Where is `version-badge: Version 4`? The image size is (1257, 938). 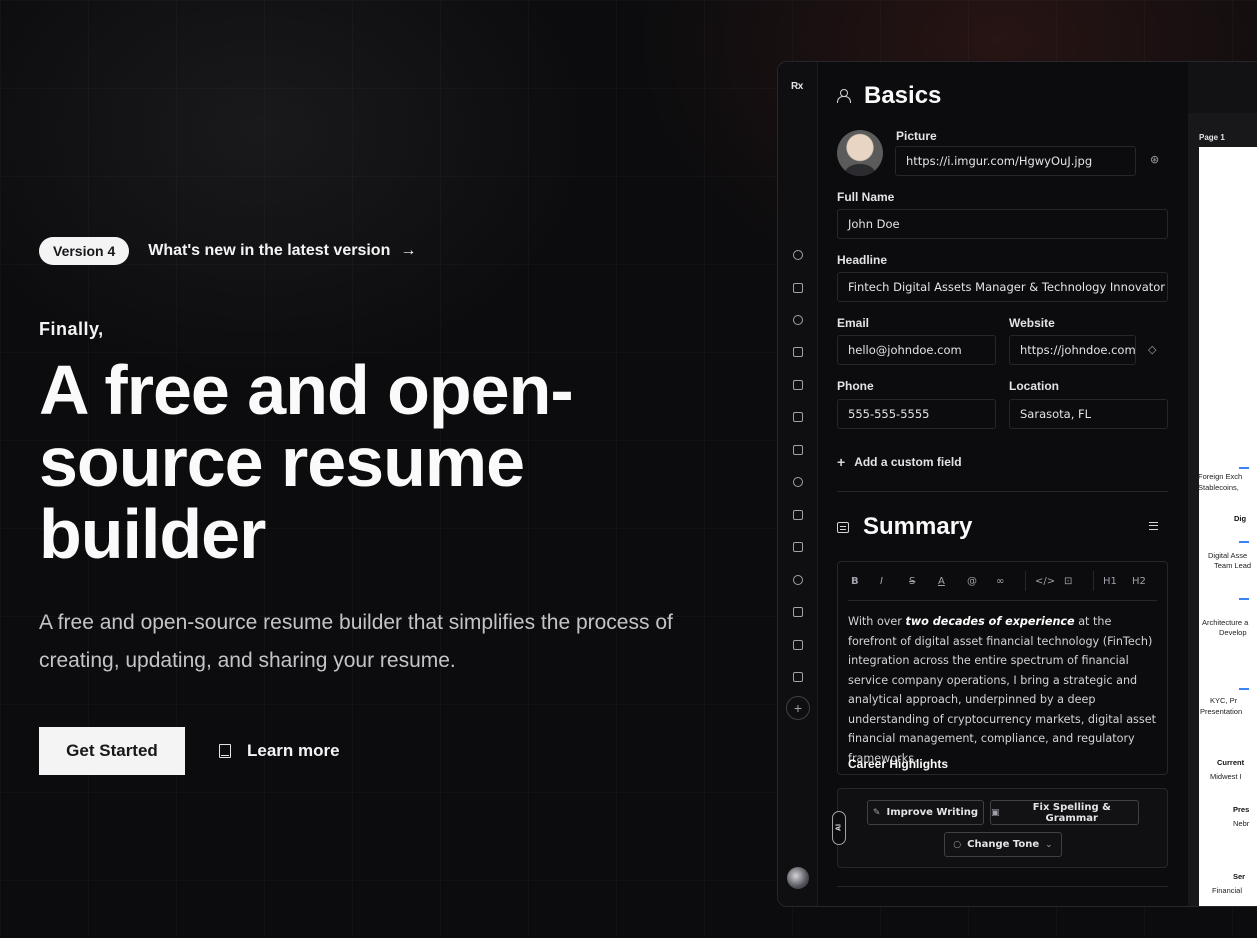
version-badge: Version 4 is located at coordinates (84, 251).